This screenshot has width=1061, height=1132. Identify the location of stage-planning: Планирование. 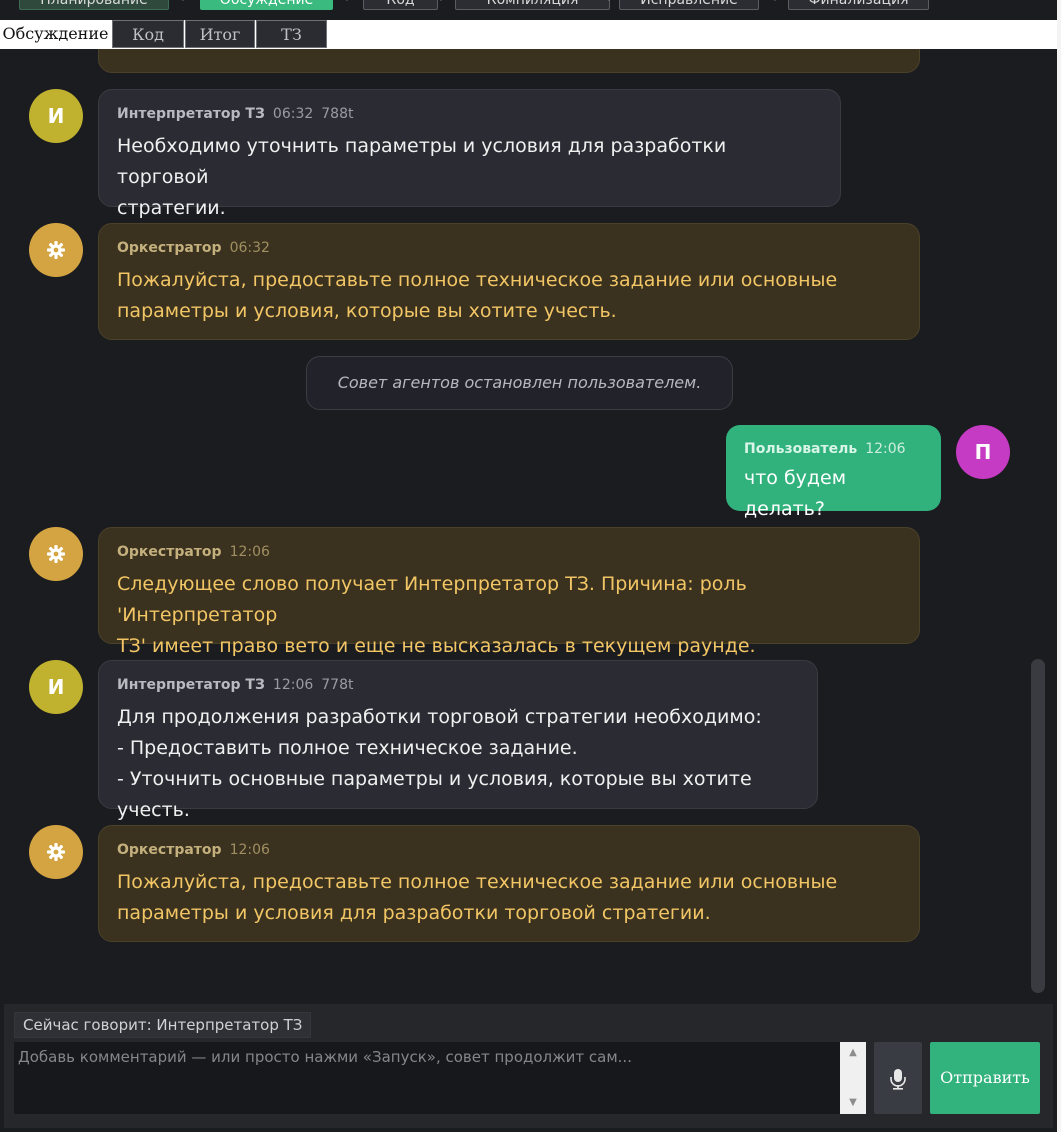
(94, 5).